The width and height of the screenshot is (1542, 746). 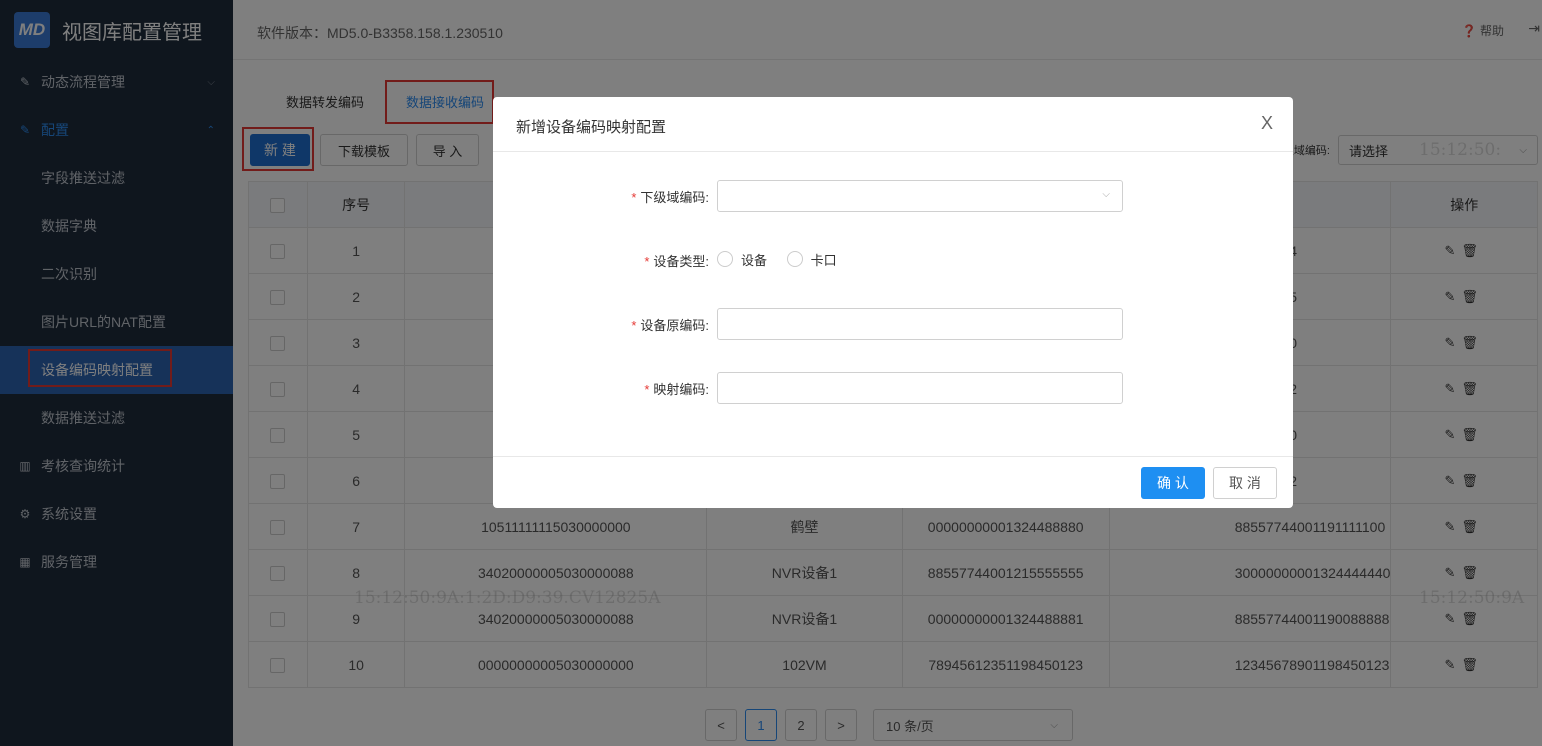 I want to click on label-text: 设备类型:, so click(x=681, y=261).